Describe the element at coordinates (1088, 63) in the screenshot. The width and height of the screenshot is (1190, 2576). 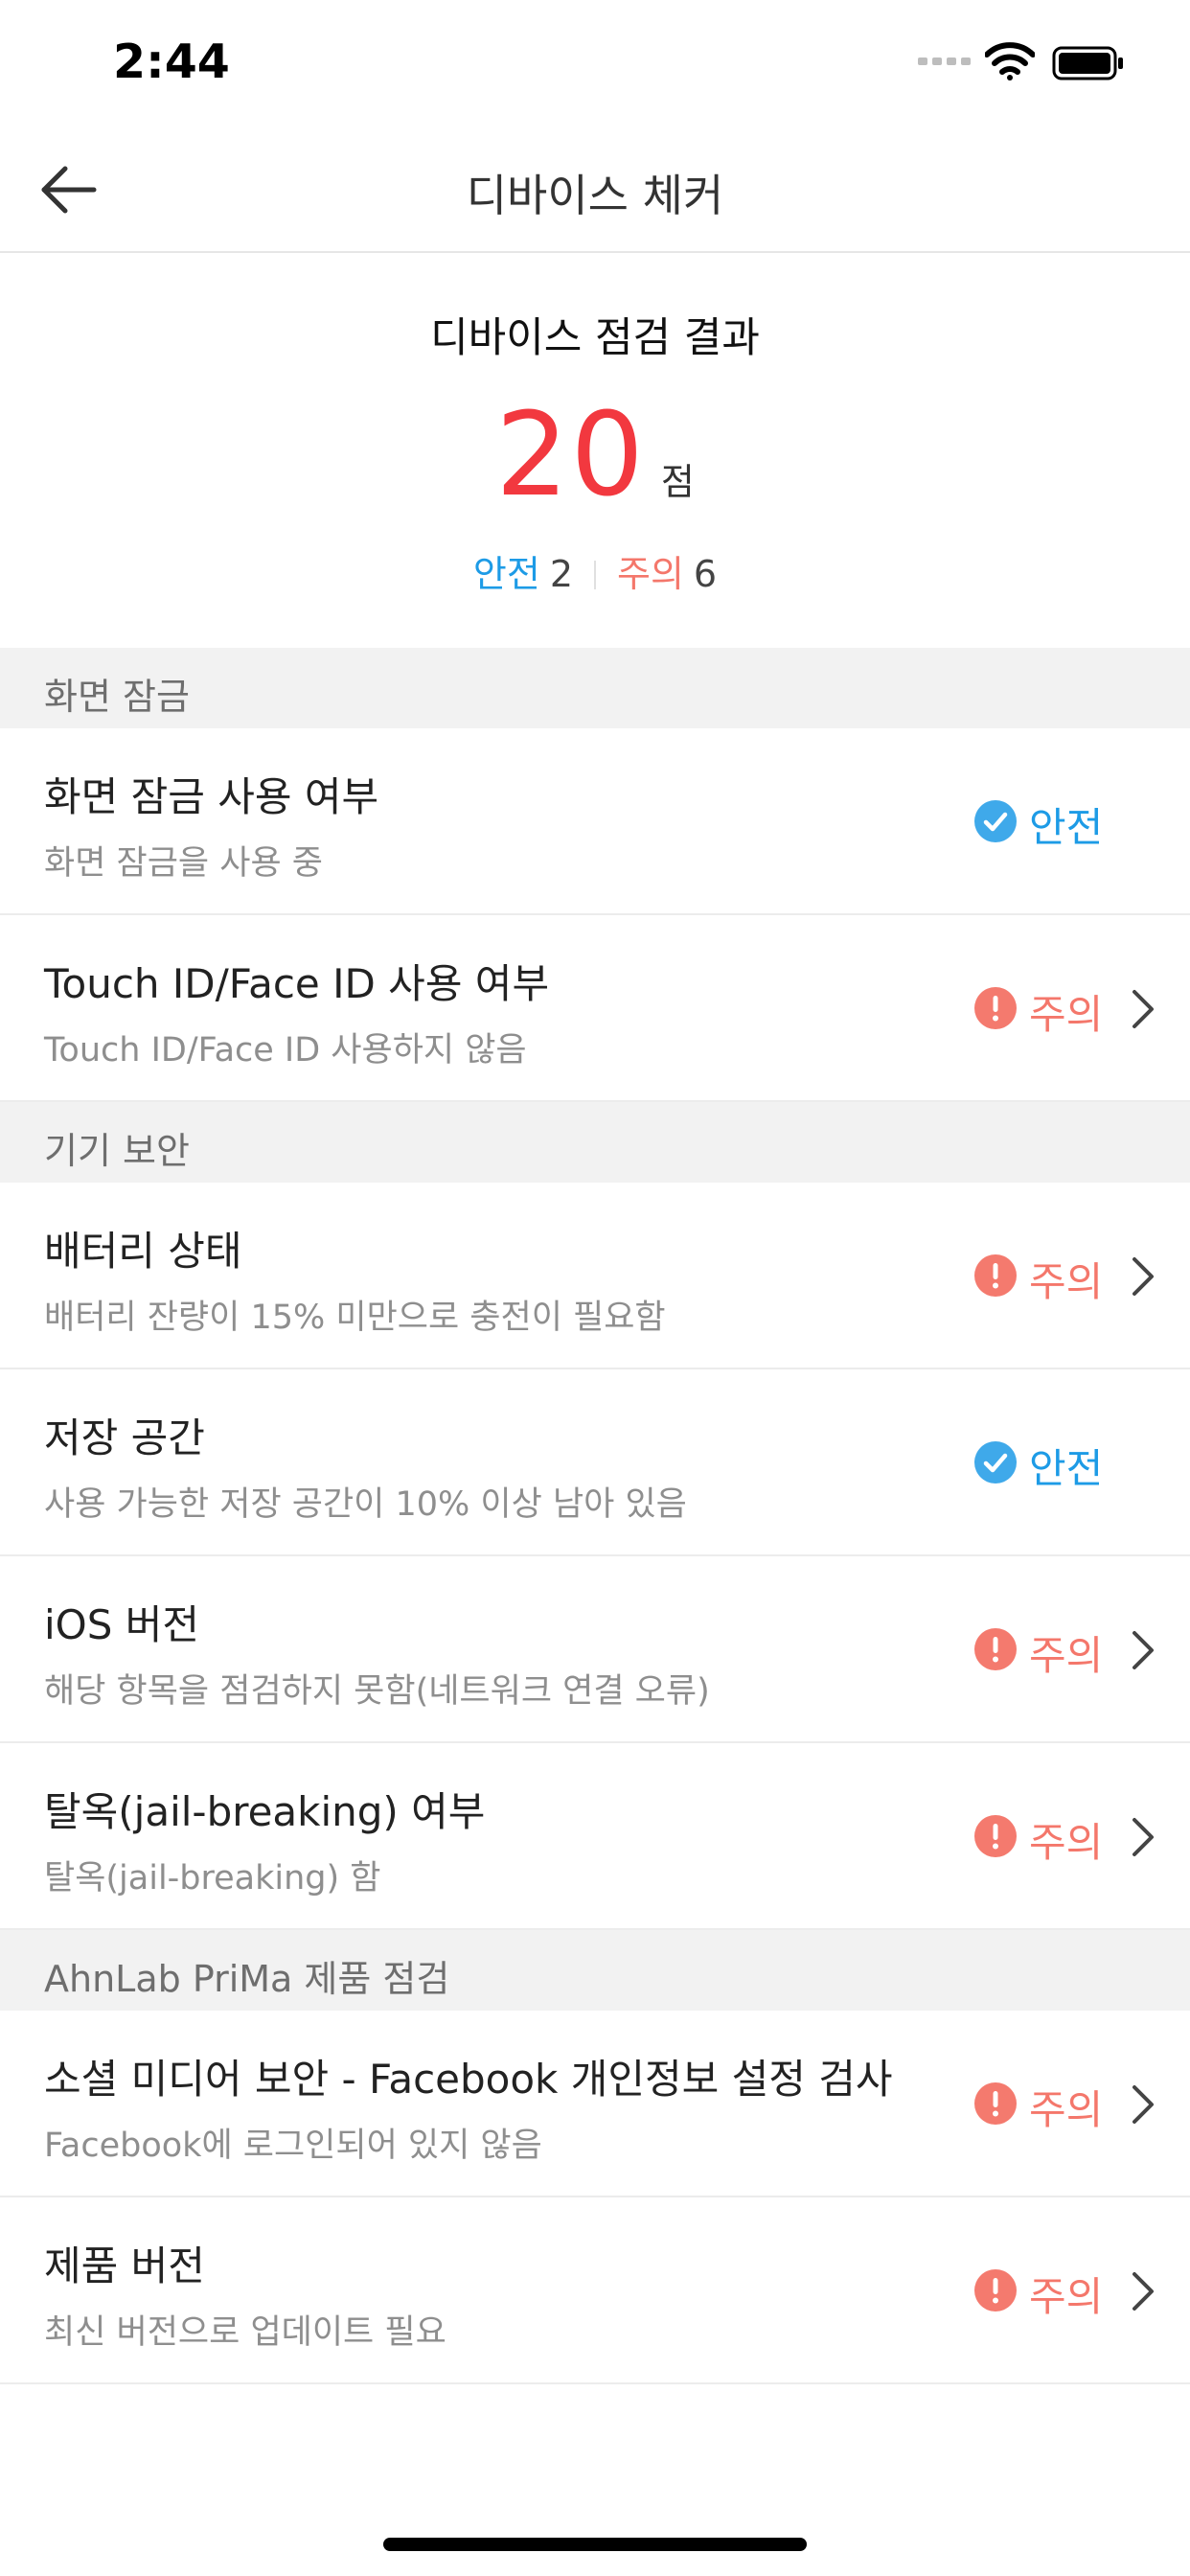
I see `battery-icon` at that location.